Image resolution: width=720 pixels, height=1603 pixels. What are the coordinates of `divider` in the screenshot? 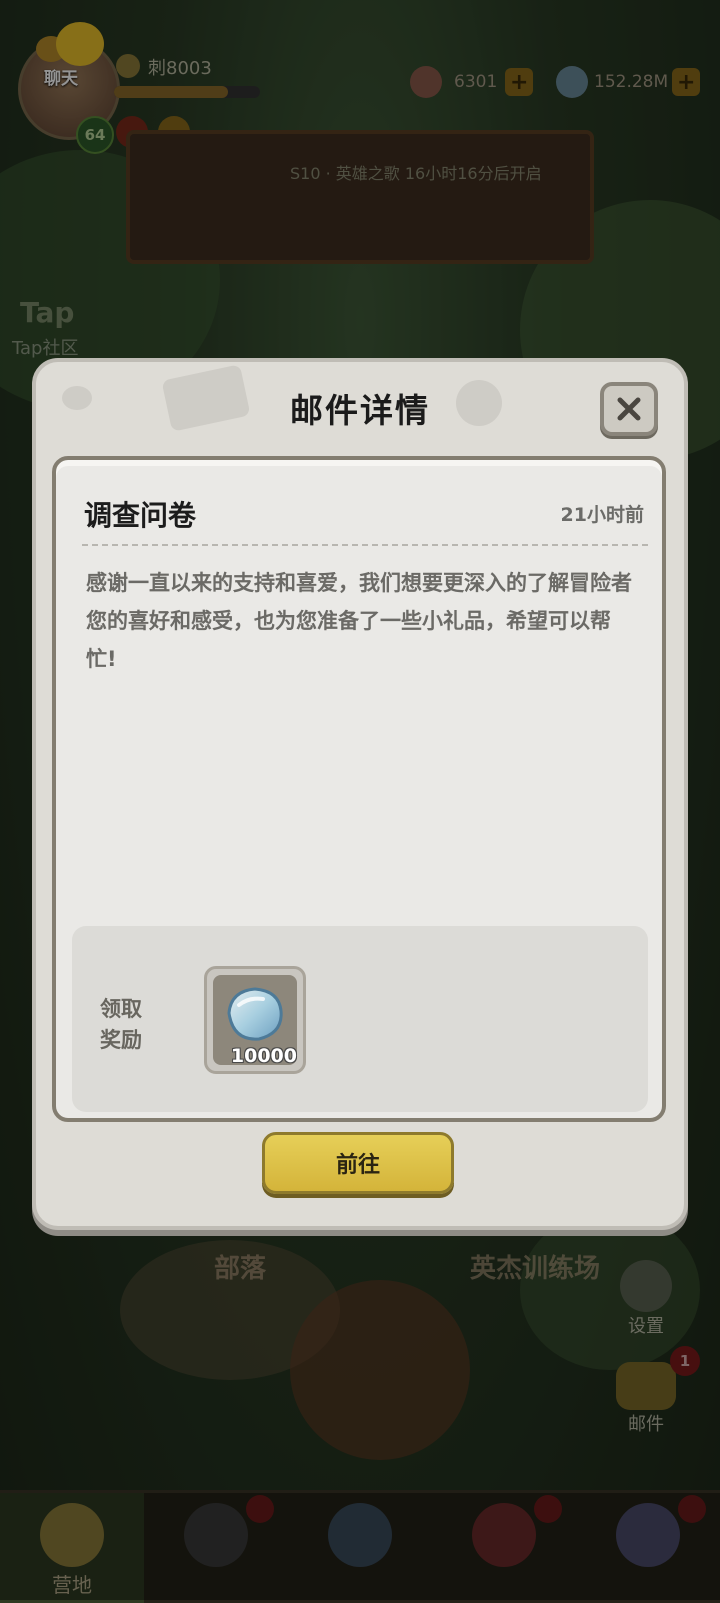 It's located at (365, 545).